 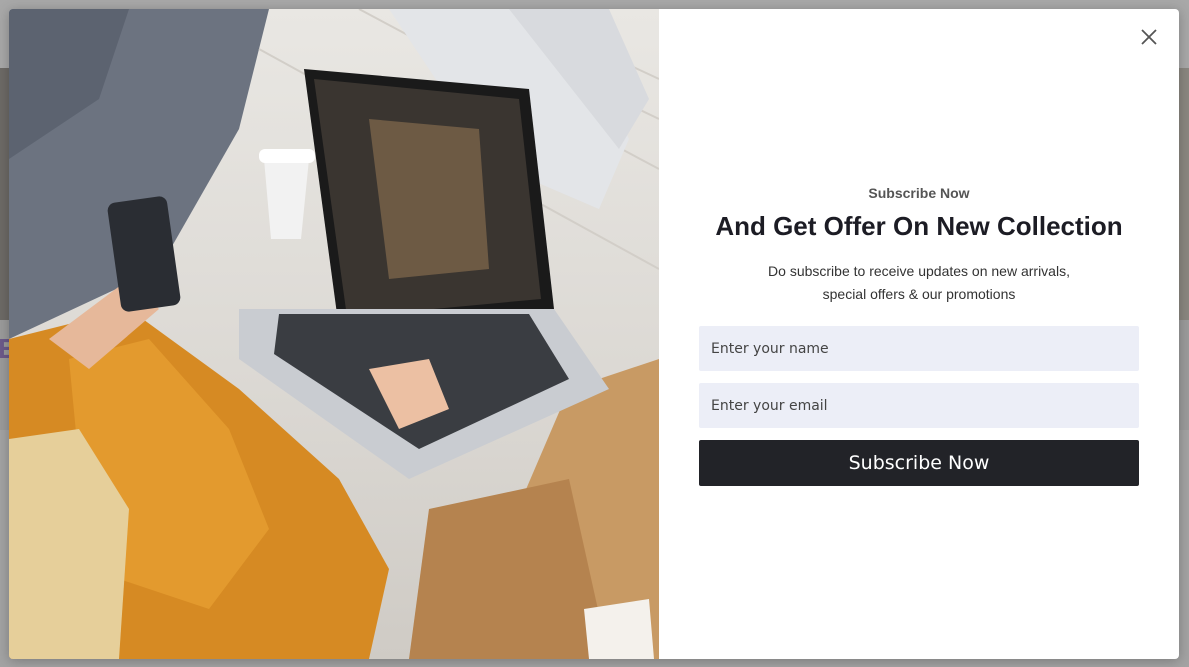 What do you see at coordinates (919, 405) in the screenshot?
I see `email-input` at bounding box center [919, 405].